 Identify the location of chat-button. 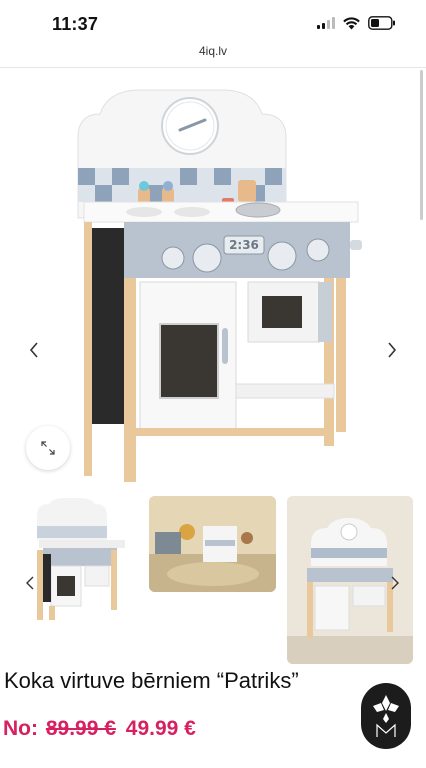
(386, 716).